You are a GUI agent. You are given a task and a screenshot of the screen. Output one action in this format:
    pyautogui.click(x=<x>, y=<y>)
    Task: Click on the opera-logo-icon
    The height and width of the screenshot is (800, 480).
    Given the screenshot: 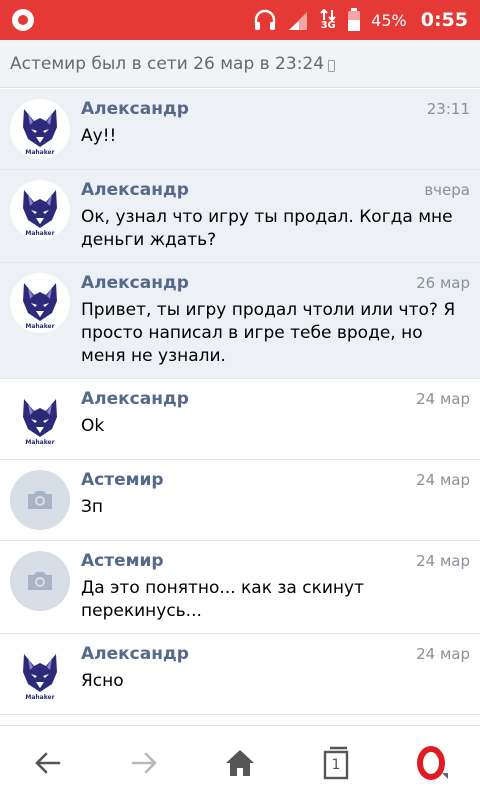 What is the action you would take?
    pyautogui.click(x=432, y=763)
    